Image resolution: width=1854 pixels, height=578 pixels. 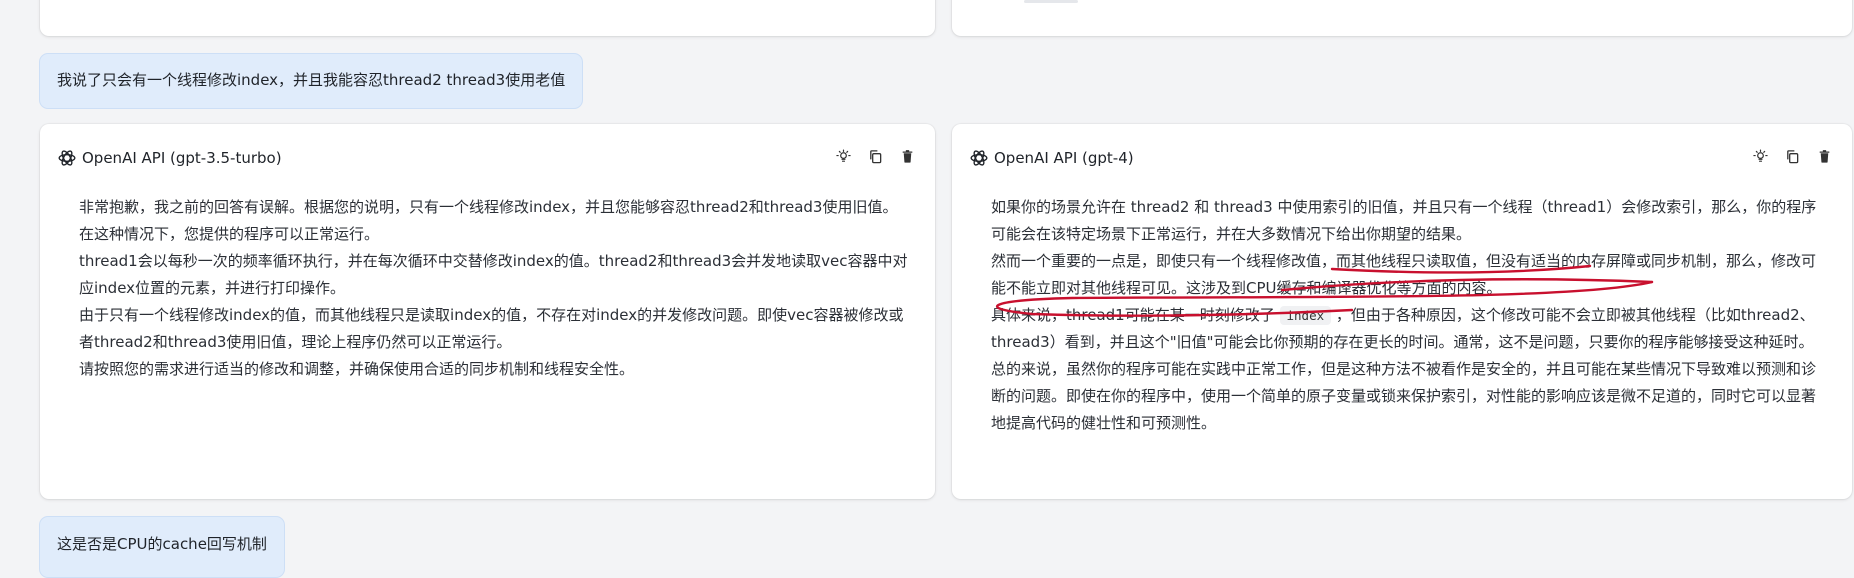 I want to click on previous-response-card-left, so click(x=487, y=18).